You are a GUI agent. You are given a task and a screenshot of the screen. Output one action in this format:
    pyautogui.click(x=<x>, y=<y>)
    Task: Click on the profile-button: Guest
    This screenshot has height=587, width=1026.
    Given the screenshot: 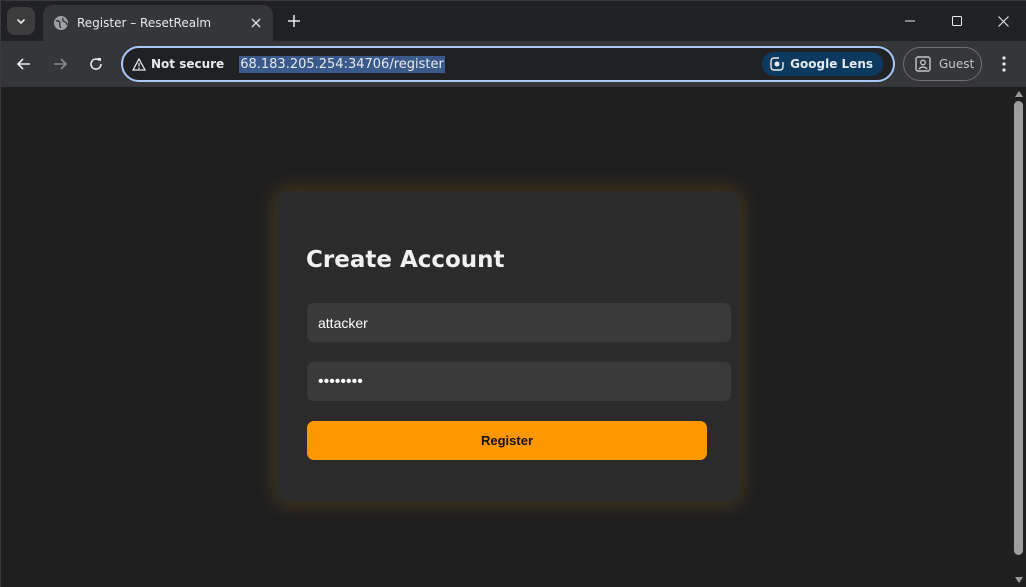 What is the action you would take?
    pyautogui.click(x=942, y=64)
    